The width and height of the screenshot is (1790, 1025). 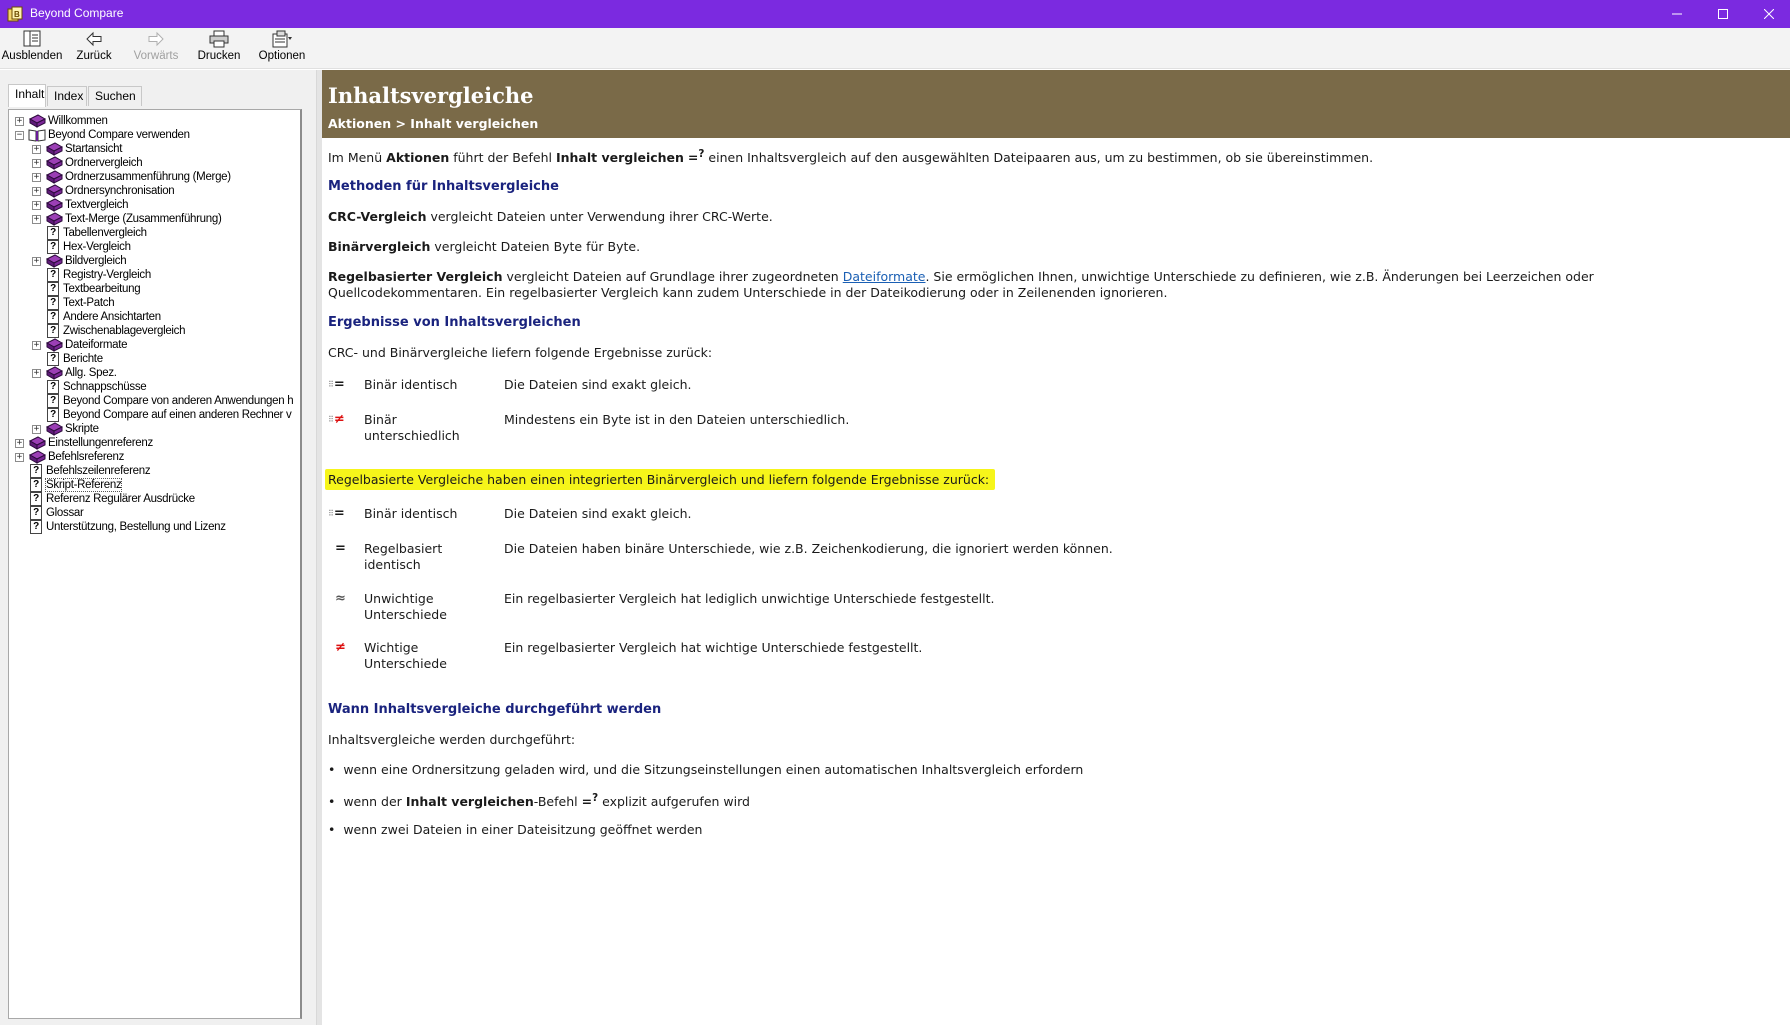 What do you see at coordinates (336, 419) in the screenshot?
I see `binary-different-icon: ⠿ ≠` at bounding box center [336, 419].